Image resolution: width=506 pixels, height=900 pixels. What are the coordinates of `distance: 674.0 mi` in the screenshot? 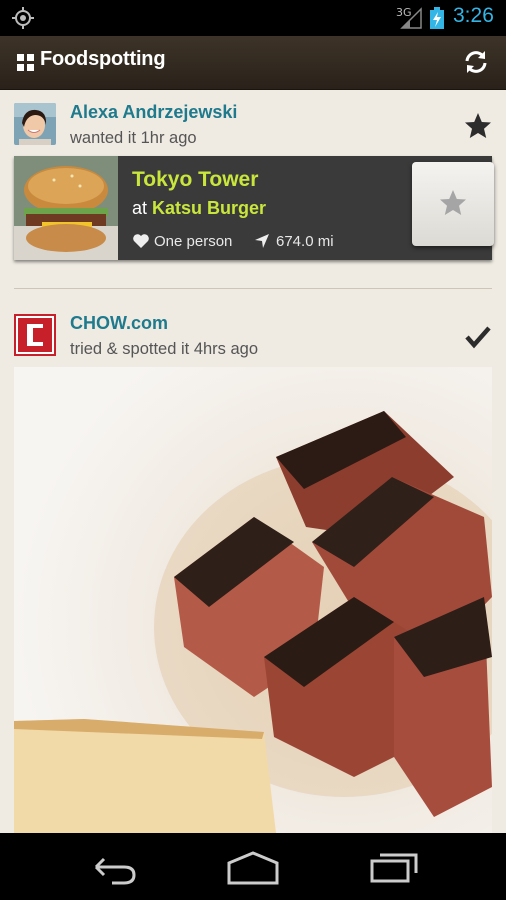 It's located at (294, 241).